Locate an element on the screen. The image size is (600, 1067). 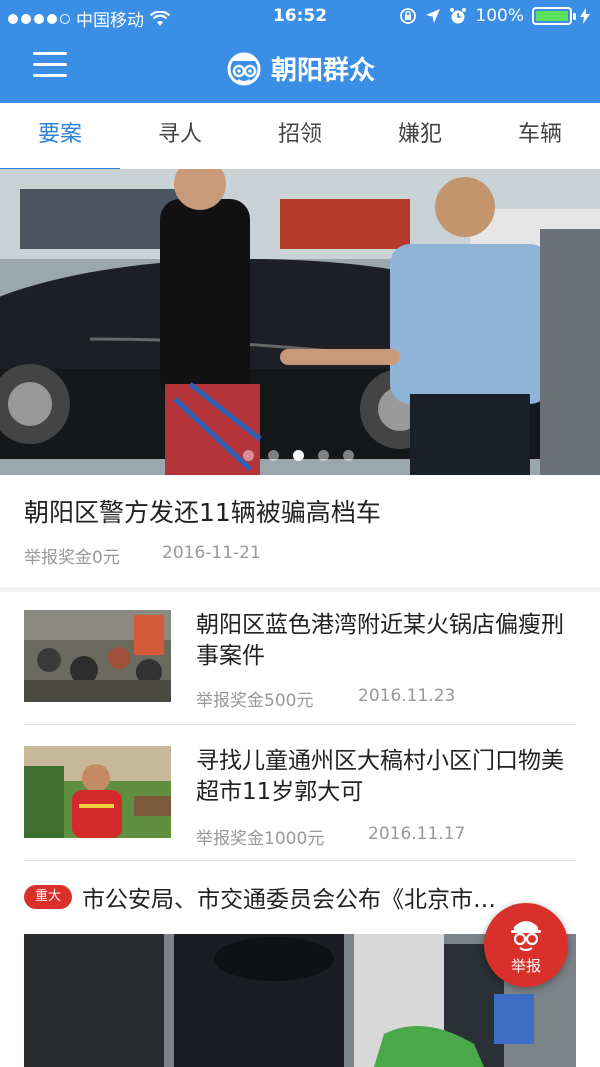
brand: 朝阳群众 is located at coordinates (300, 68).